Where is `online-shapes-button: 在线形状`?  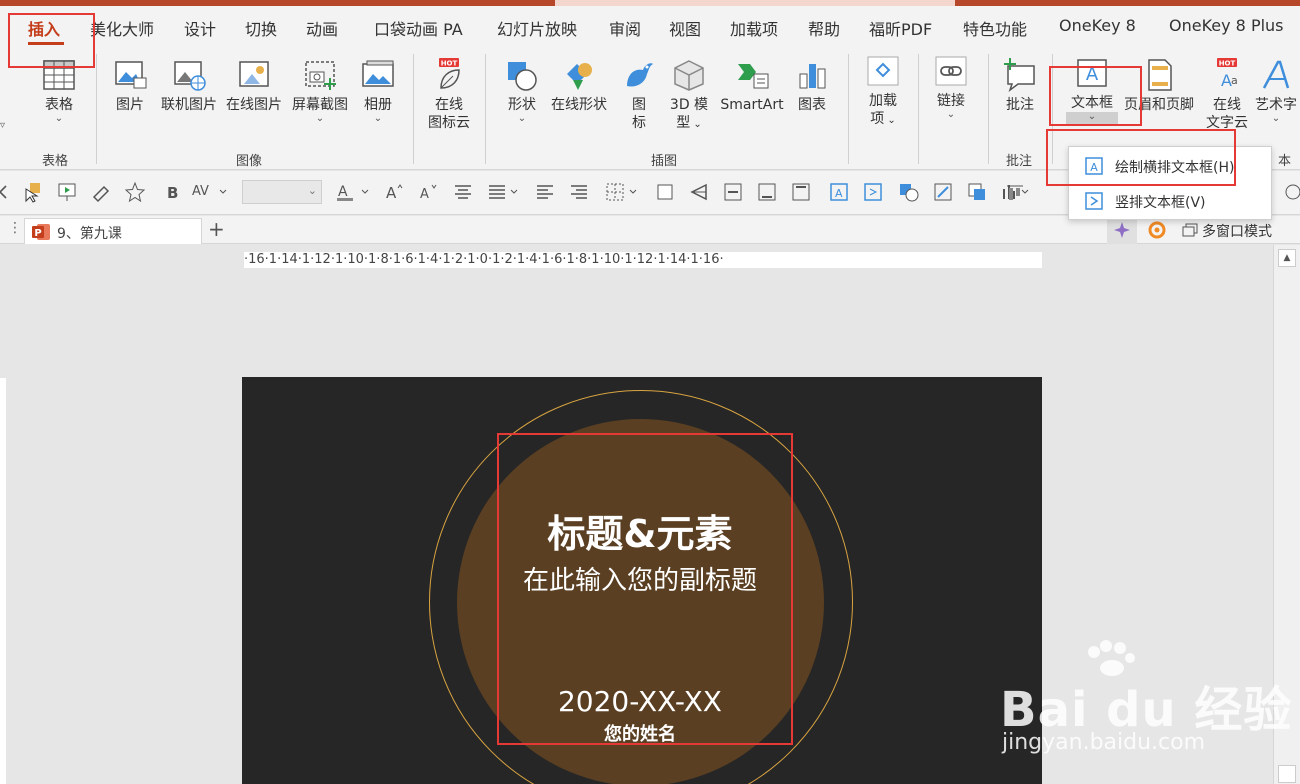 online-shapes-button: 在线形状 is located at coordinates (579, 86).